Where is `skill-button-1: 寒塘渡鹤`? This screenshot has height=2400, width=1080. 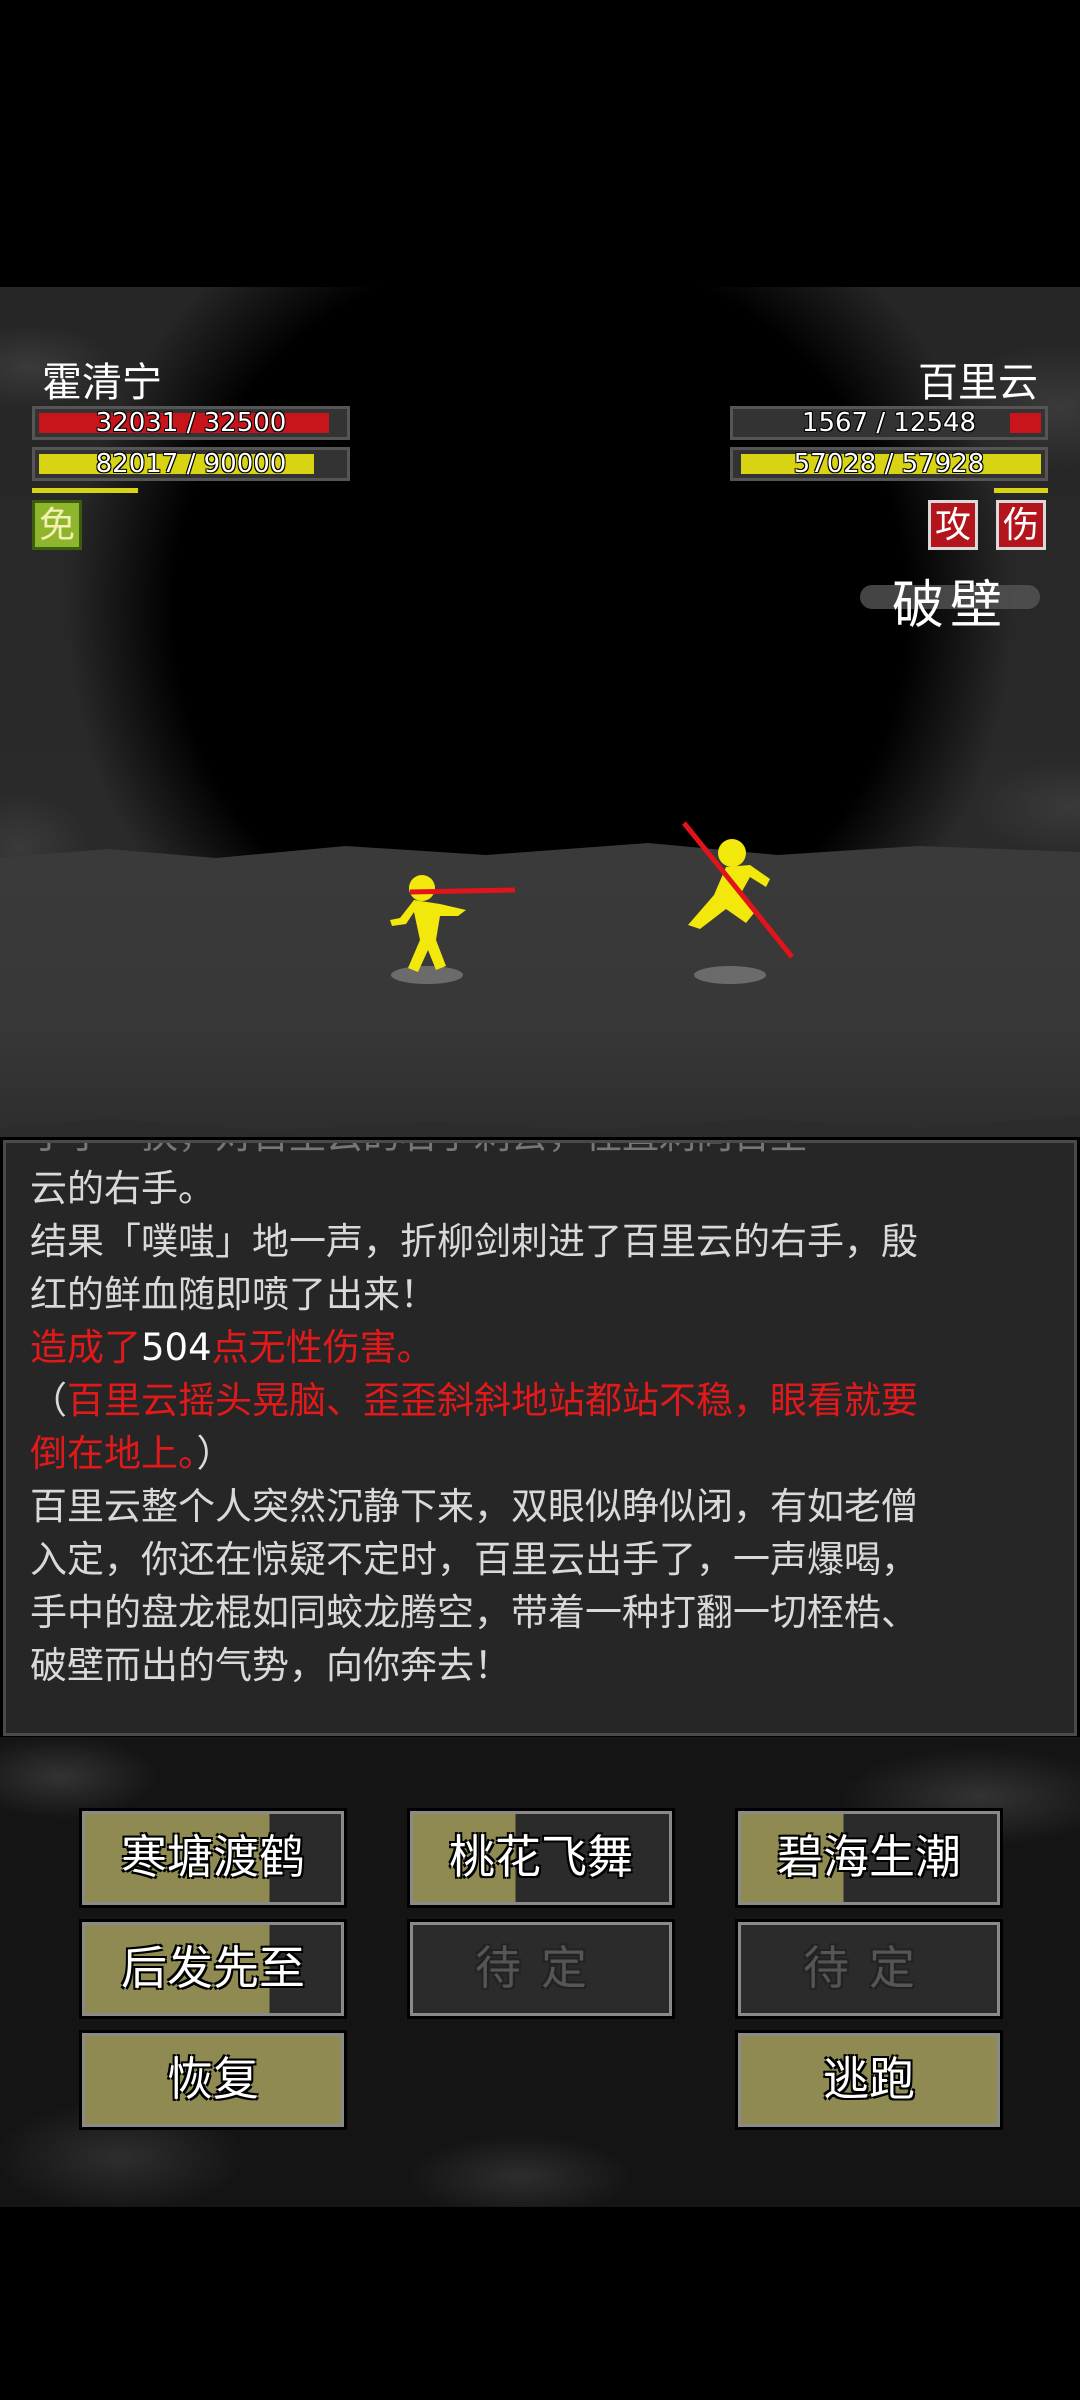 skill-button-1: 寒塘渡鹤 is located at coordinates (213, 1858).